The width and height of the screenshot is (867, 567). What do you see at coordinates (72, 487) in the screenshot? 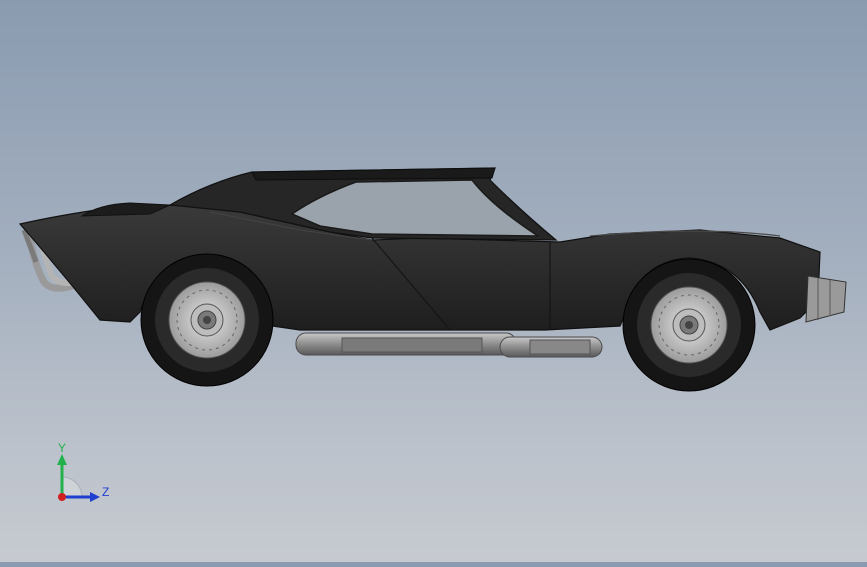
I see `triad-arc` at bounding box center [72, 487].